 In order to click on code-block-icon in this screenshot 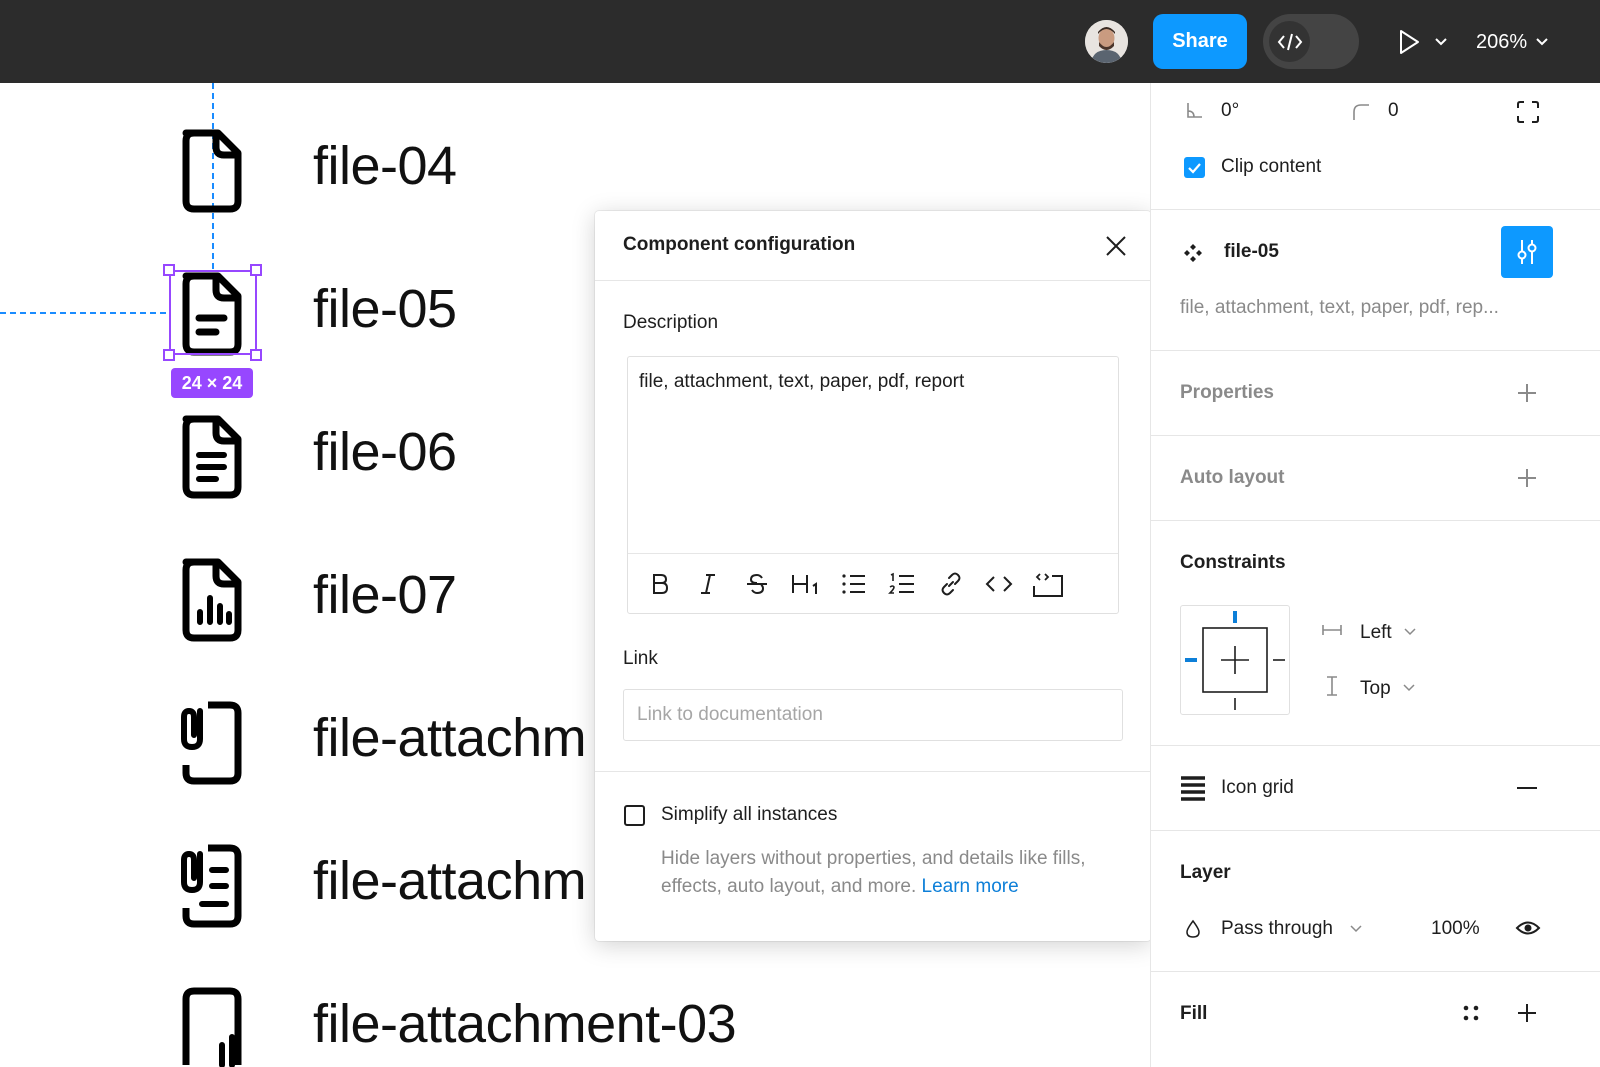, I will do `click(1048, 584)`.